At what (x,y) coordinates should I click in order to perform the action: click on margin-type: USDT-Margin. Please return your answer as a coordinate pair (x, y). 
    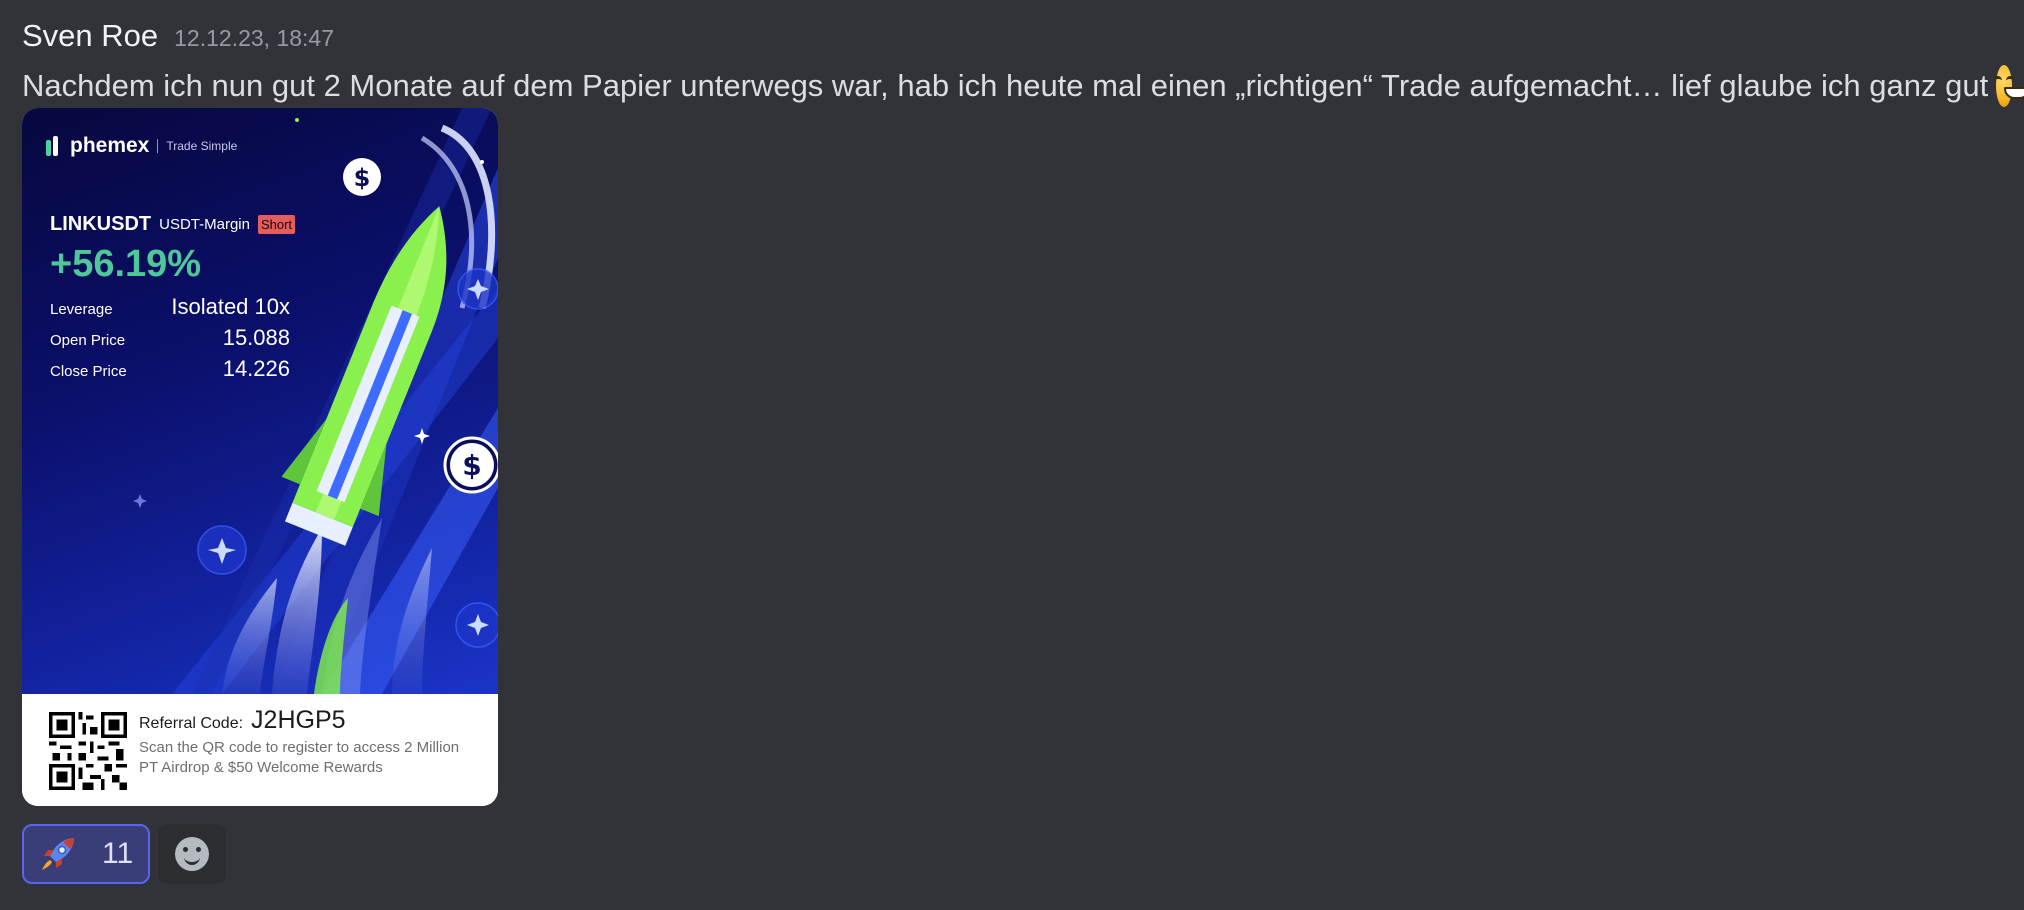
    Looking at the image, I should click on (204, 224).